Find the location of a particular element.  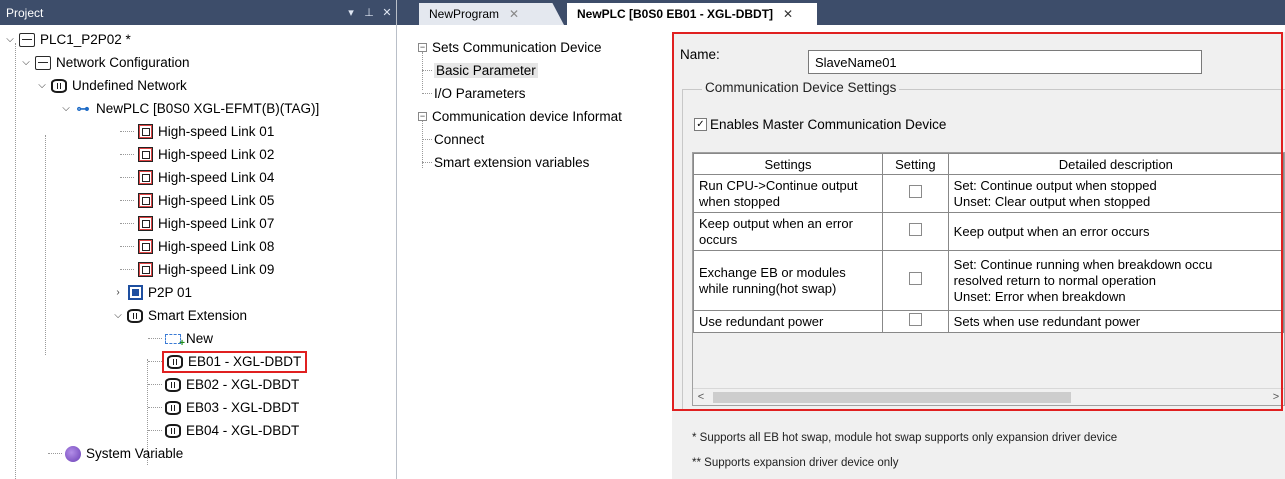

tree-item-eb03: EB03 - XGL-DBDT is located at coordinates (198, 407).